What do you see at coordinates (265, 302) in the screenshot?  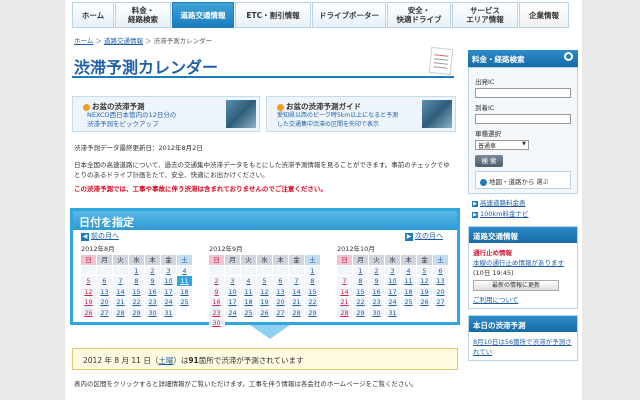 I see `calendar-day: 19` at bounding box center [265, 302].